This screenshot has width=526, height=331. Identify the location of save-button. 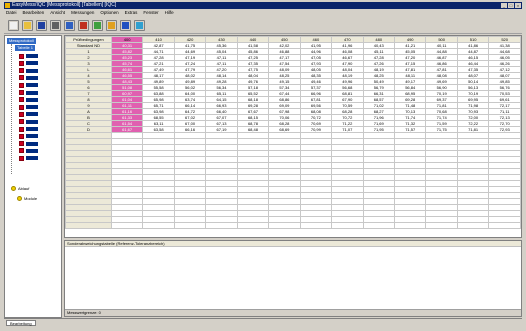
(41, 25).